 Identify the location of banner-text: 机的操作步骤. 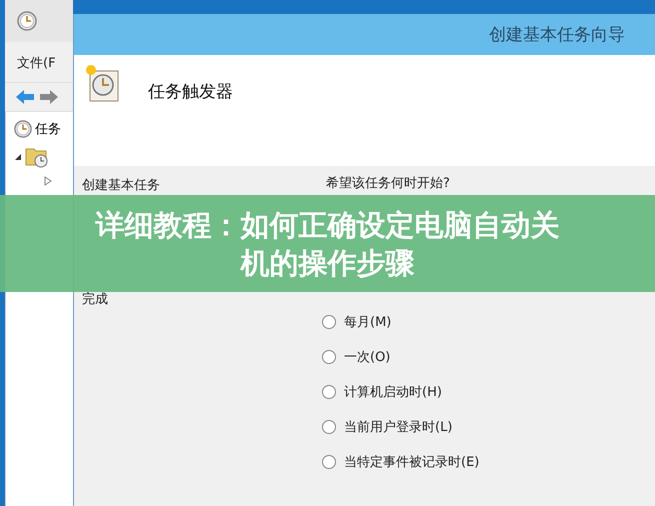
(327, 263).